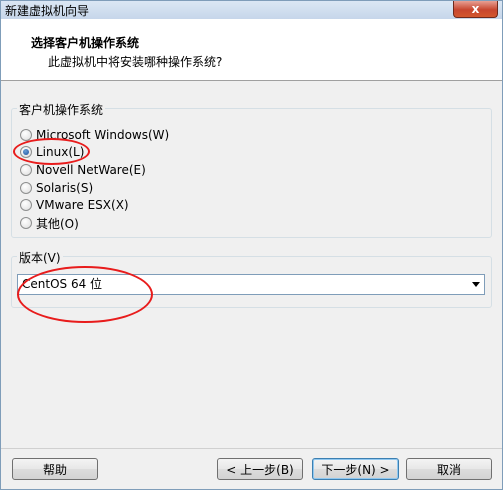 This screenshot has width=503, height=490. I want to click on radio-label: VMware ESX(X), so click(82, 205).